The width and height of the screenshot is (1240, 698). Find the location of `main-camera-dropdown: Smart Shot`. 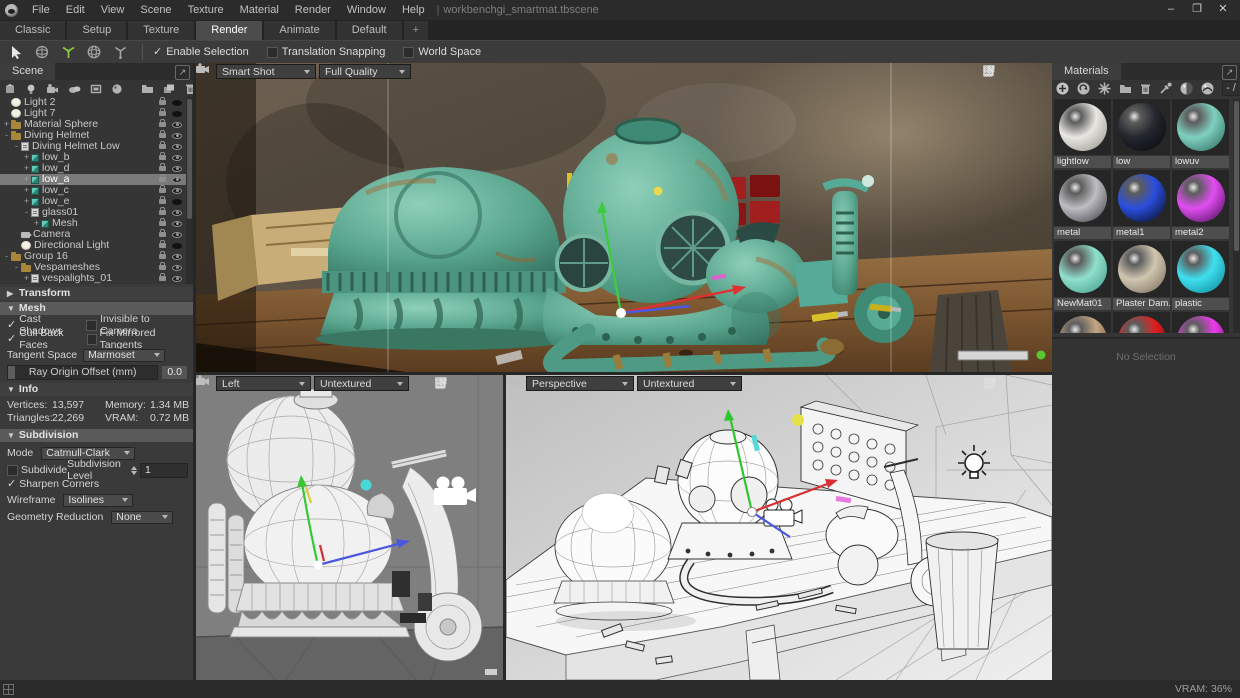

main-camera-dropdown: Smart Shot is located at coordinates (266, 71).